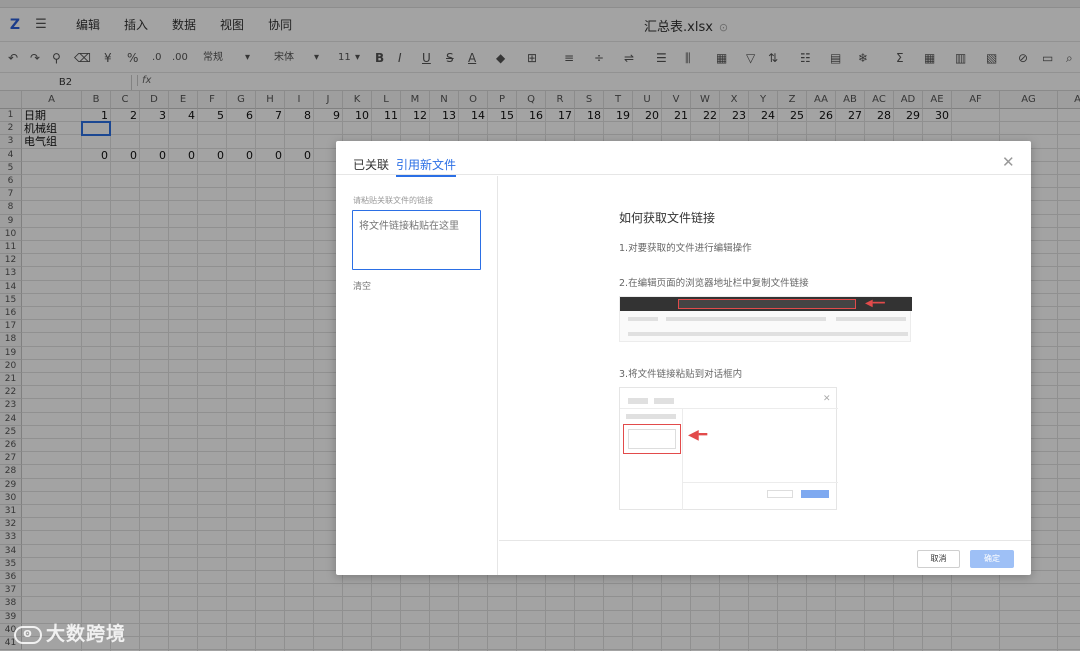 This screenshot has width=1080, height=651. Describe the element at coordinates (86, 634) in the screenshot. I see `watermark-text: 大数跨境` at that location.